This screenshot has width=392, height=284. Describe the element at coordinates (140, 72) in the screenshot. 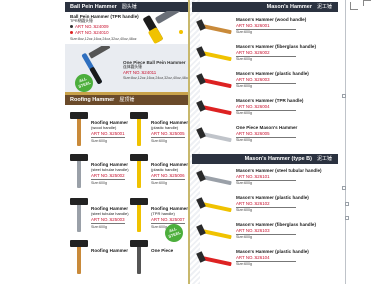

I see `one-piece-art: ART NO.:624011` at that location.